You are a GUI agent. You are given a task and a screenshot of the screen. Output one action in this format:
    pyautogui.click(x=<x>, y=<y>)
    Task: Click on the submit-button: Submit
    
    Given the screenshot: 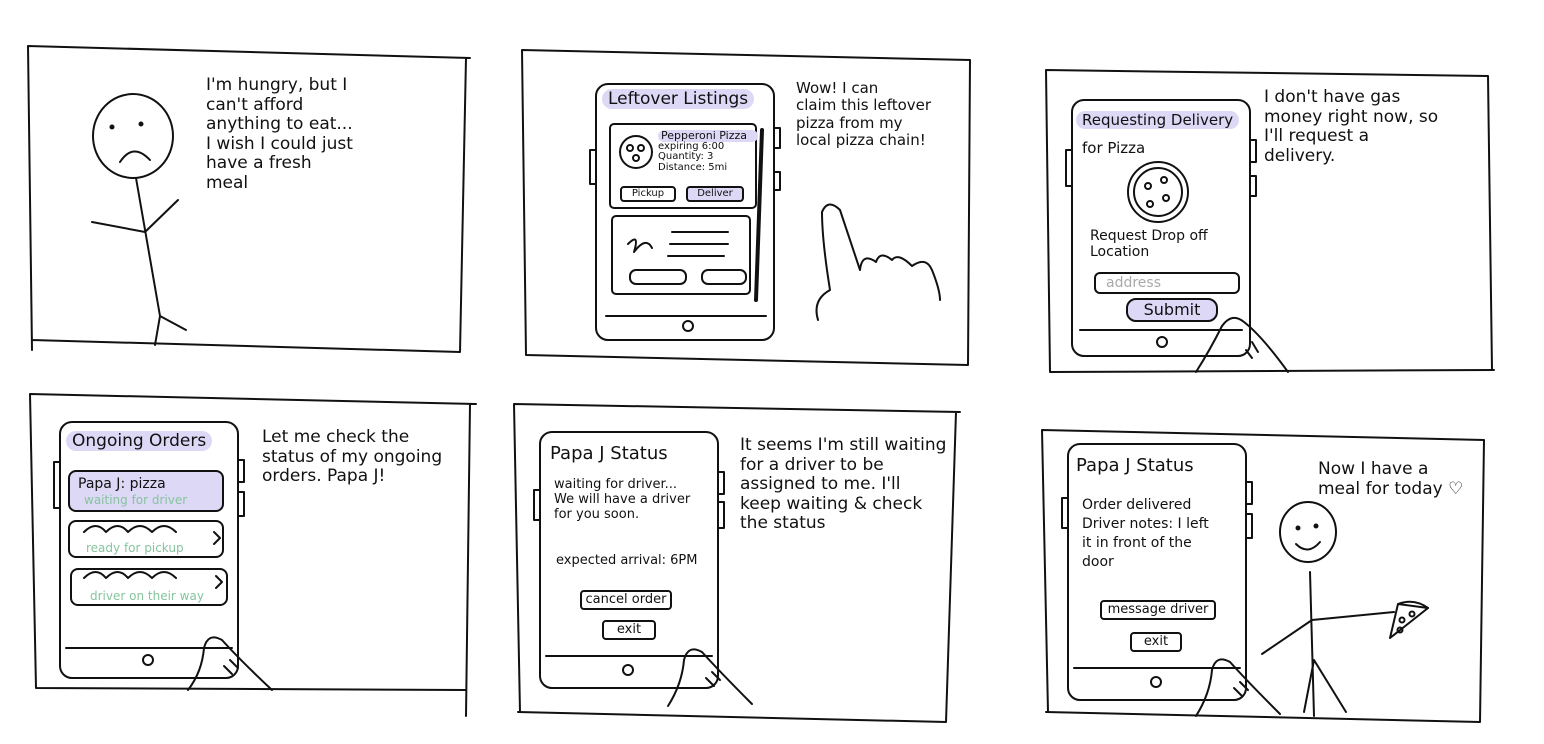 What is the action you would take?
    pyautogui.click(x=1172, y=310)
    